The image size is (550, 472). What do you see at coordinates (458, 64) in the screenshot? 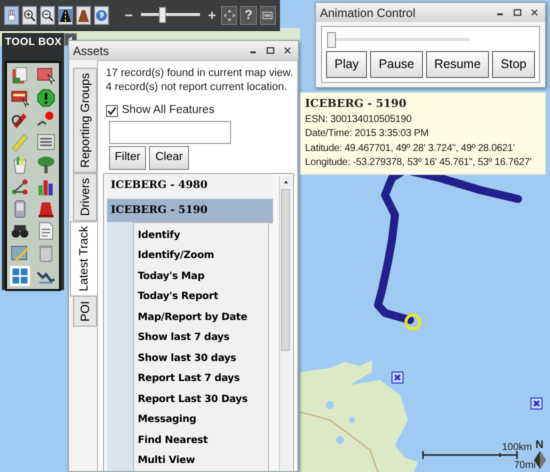
I see `resume-button: Resume` at bounding box center [458, 64].